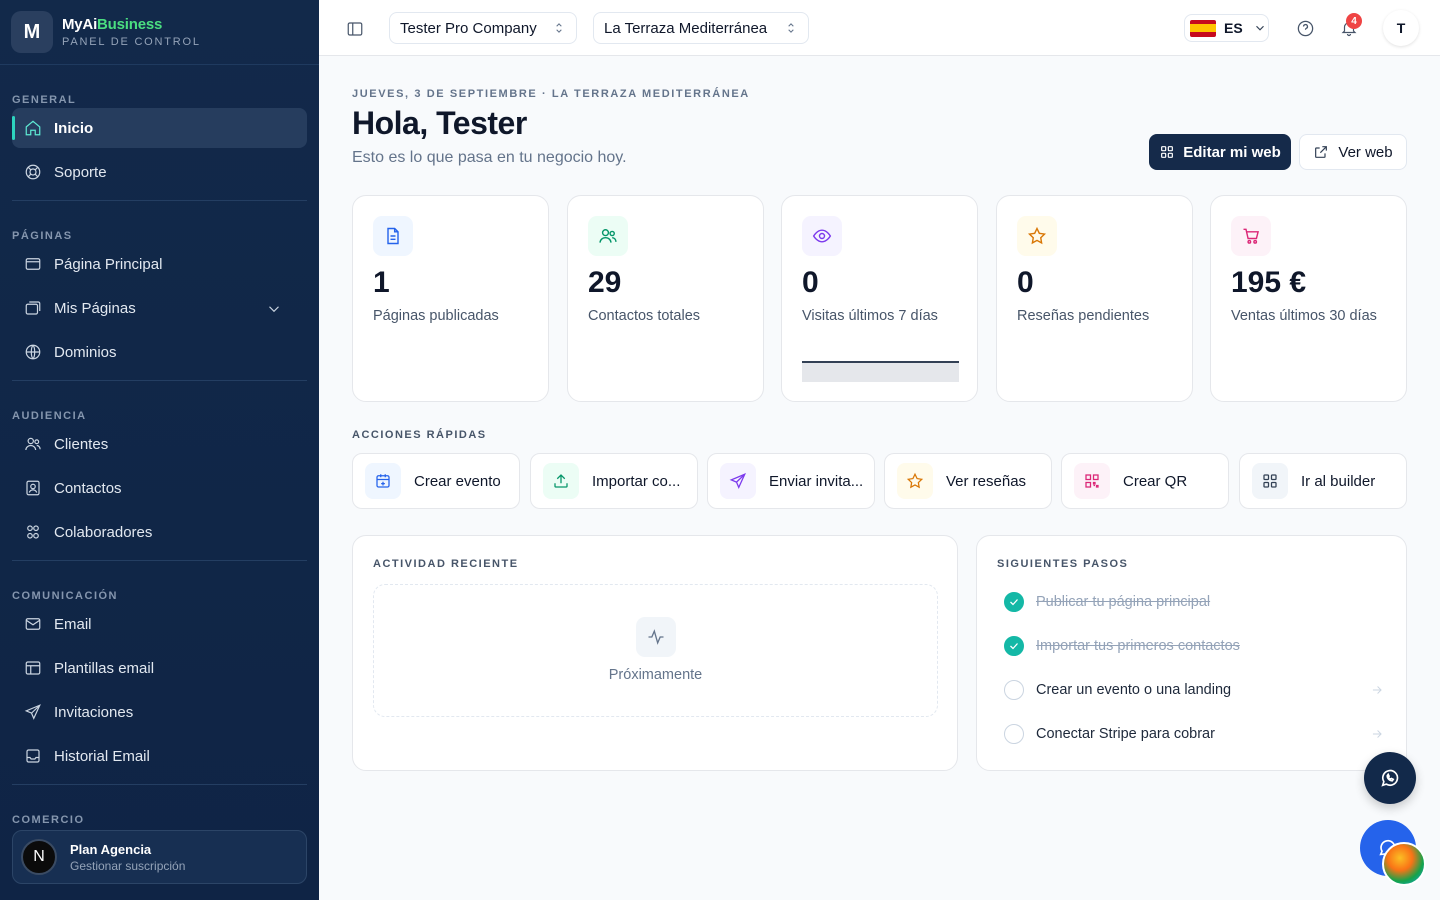  What do you see at coordinates (822, 236) in the screenshot?
I see `eye-icon` at bounding box center [822, 236].